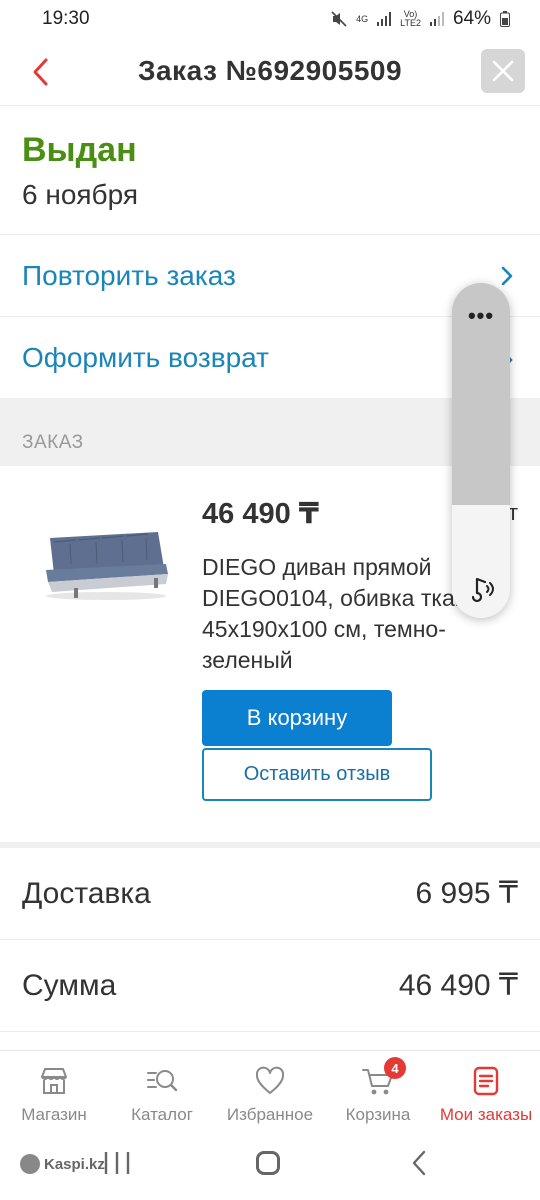  What do you see at coordinates (481, 316) in the screenshot?
I see `more-options-icon: •••` at bounding box center [481, 316].